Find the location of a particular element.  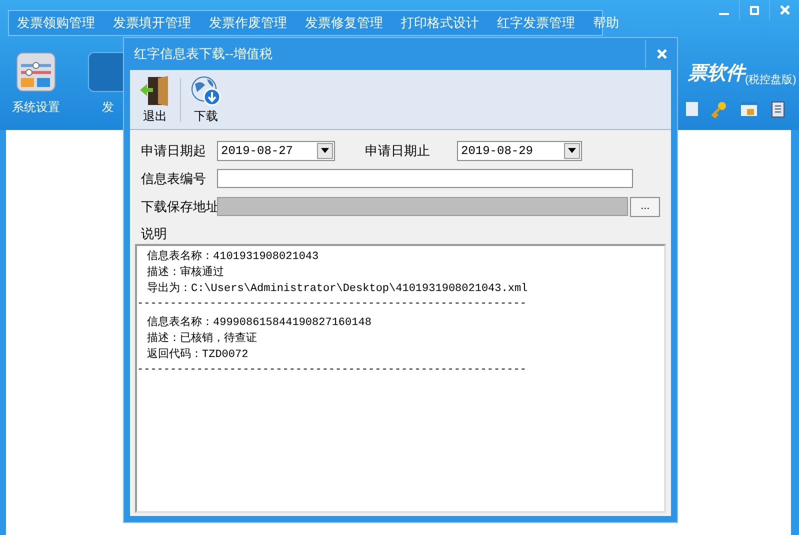

notes-line: 描述：审核通过 is located at coordinates (186, 273).